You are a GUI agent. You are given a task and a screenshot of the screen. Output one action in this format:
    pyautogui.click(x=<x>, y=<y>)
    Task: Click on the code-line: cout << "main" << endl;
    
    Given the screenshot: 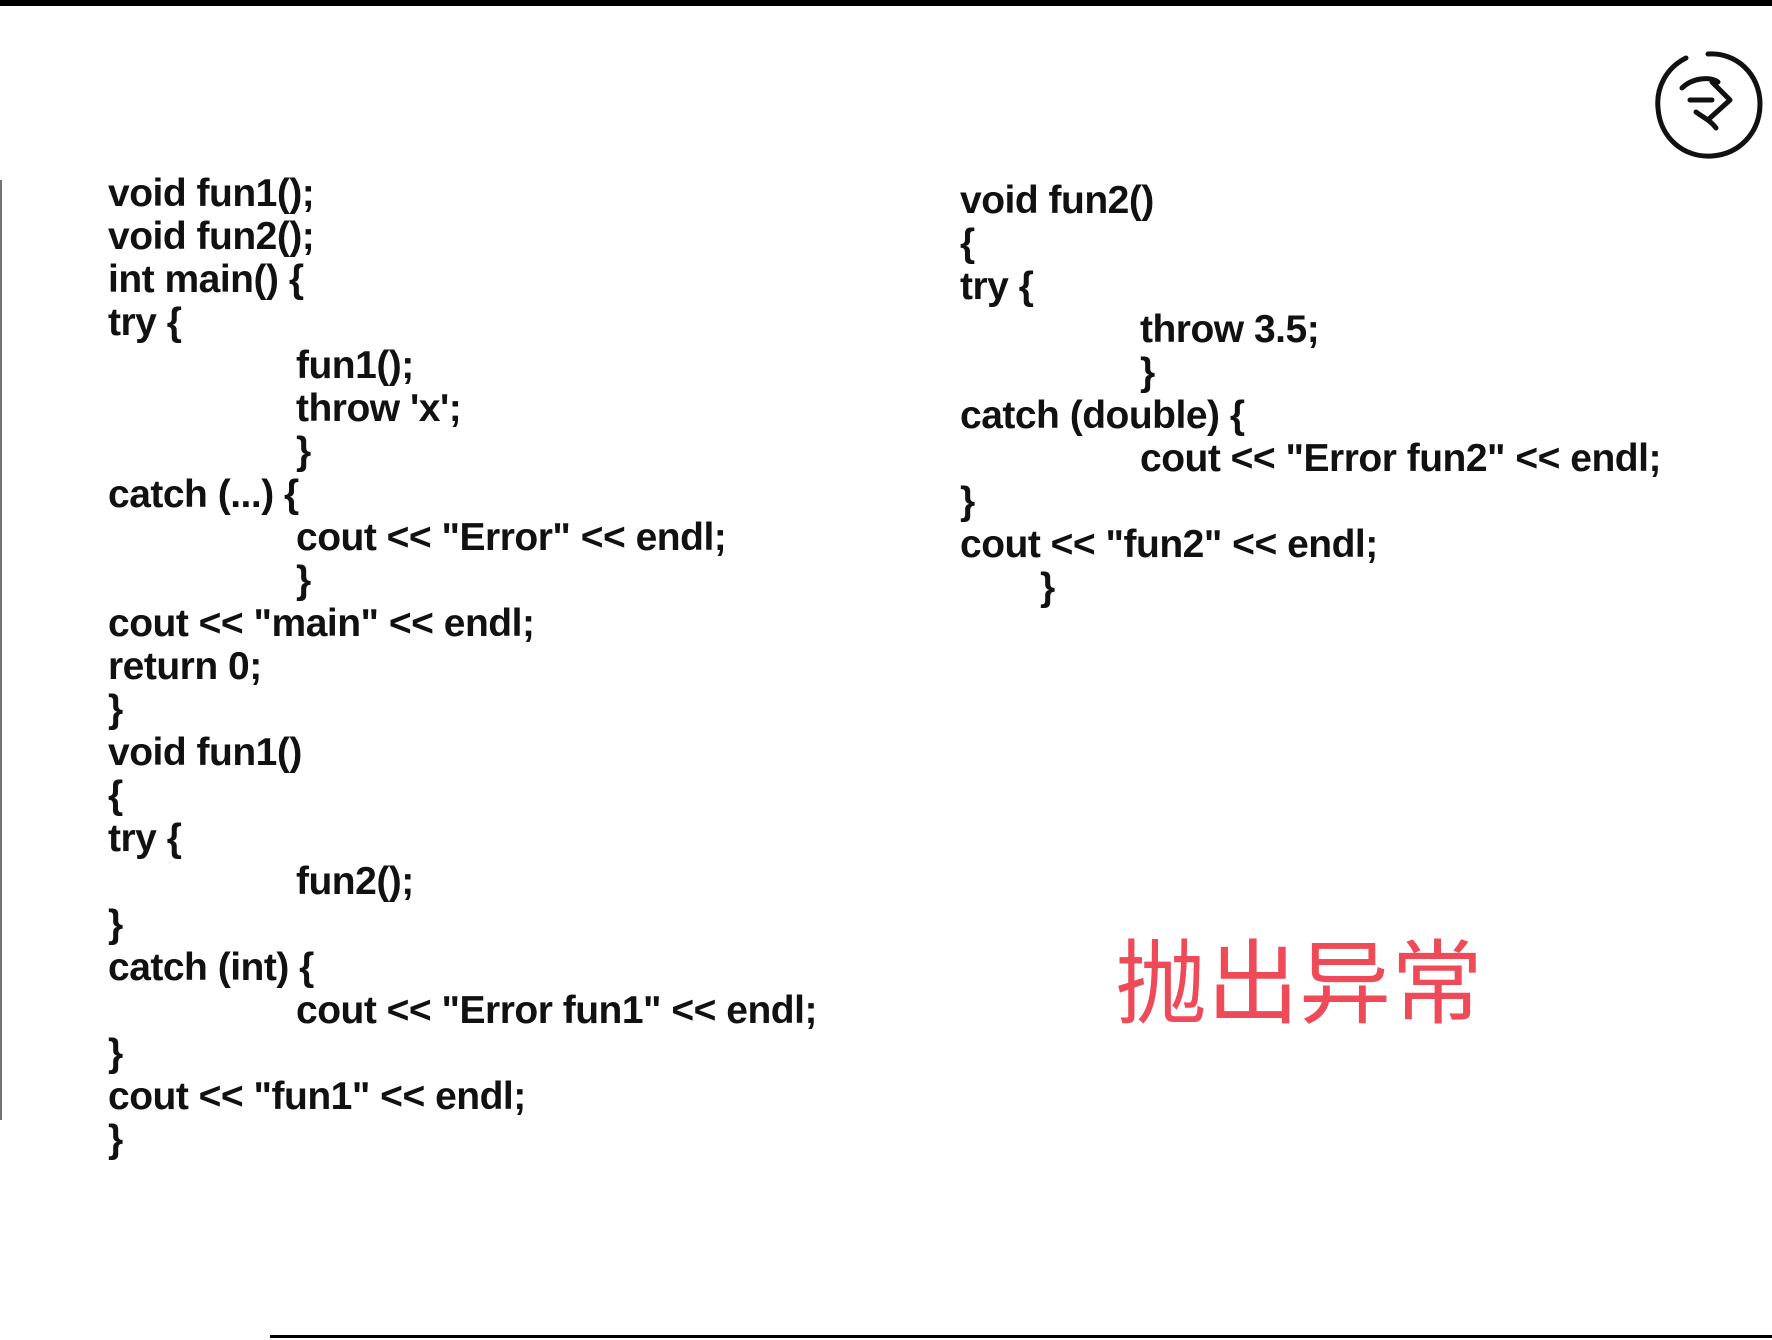 What is the action you would take?
    pyautogui.click(x=321, y=623)
    